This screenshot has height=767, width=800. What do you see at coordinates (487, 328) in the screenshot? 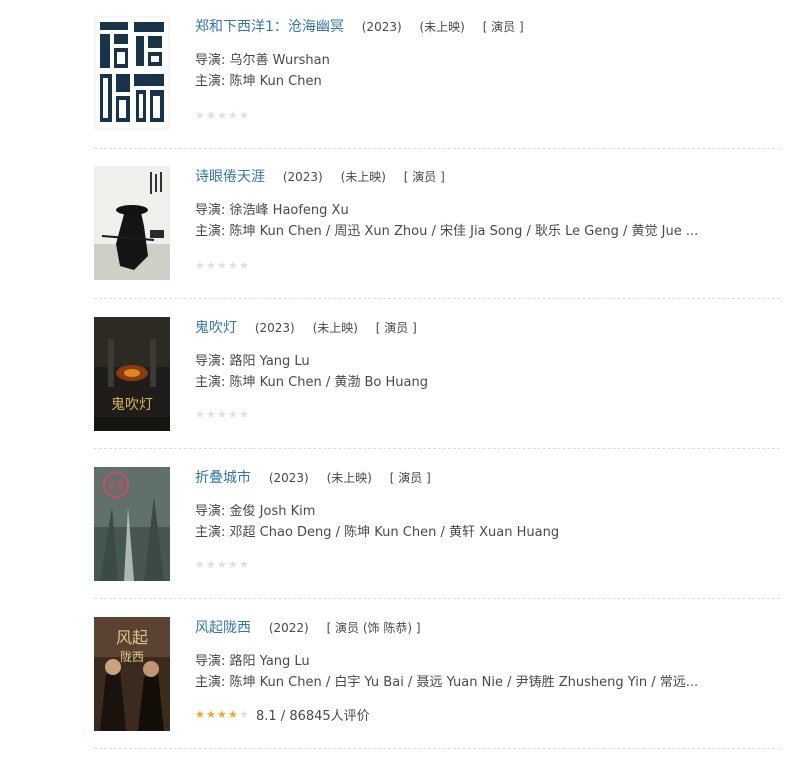
I see `title-line: 鬼吹灯 (2023) (未上映) [ 演员 ]` at bounding box center [487, 328].